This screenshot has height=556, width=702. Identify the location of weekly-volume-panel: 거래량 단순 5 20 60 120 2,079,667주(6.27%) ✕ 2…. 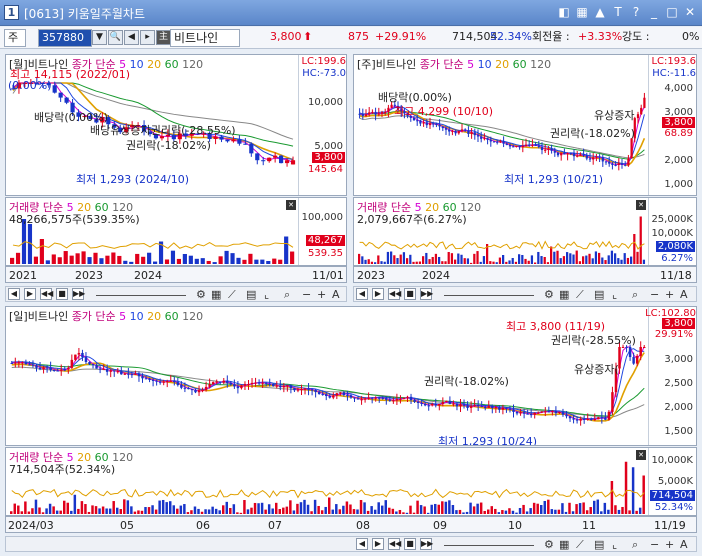
(525, 231).